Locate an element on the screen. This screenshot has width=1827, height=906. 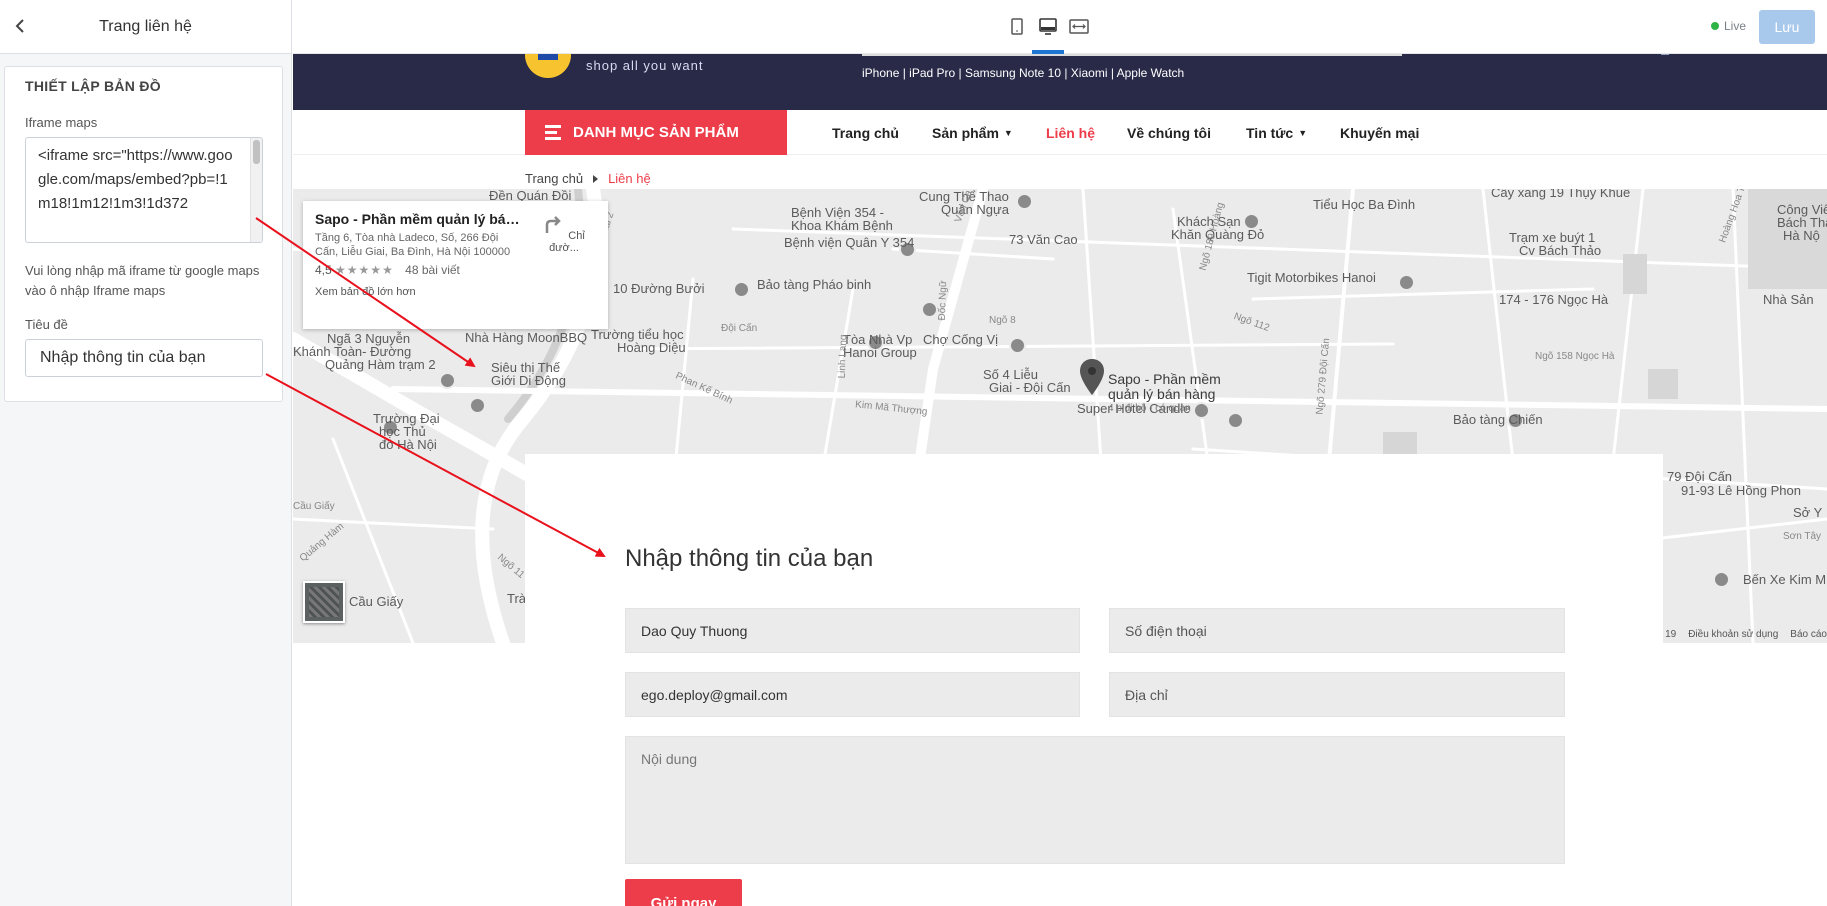
map-label: Quảng Hàm trạm 2 is located at coordinates (380, 364).